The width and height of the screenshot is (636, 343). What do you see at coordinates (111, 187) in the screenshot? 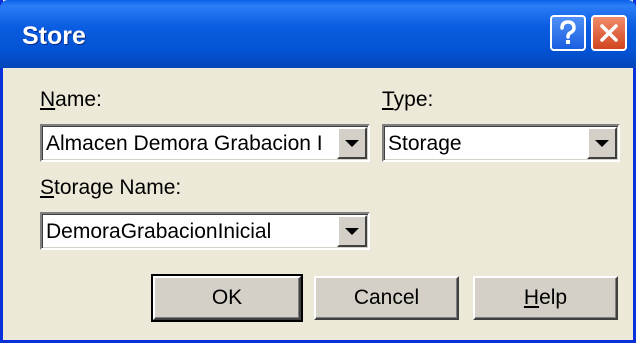
I see `storage-name-label: Storage Name:` at bounding box center [111, 187].